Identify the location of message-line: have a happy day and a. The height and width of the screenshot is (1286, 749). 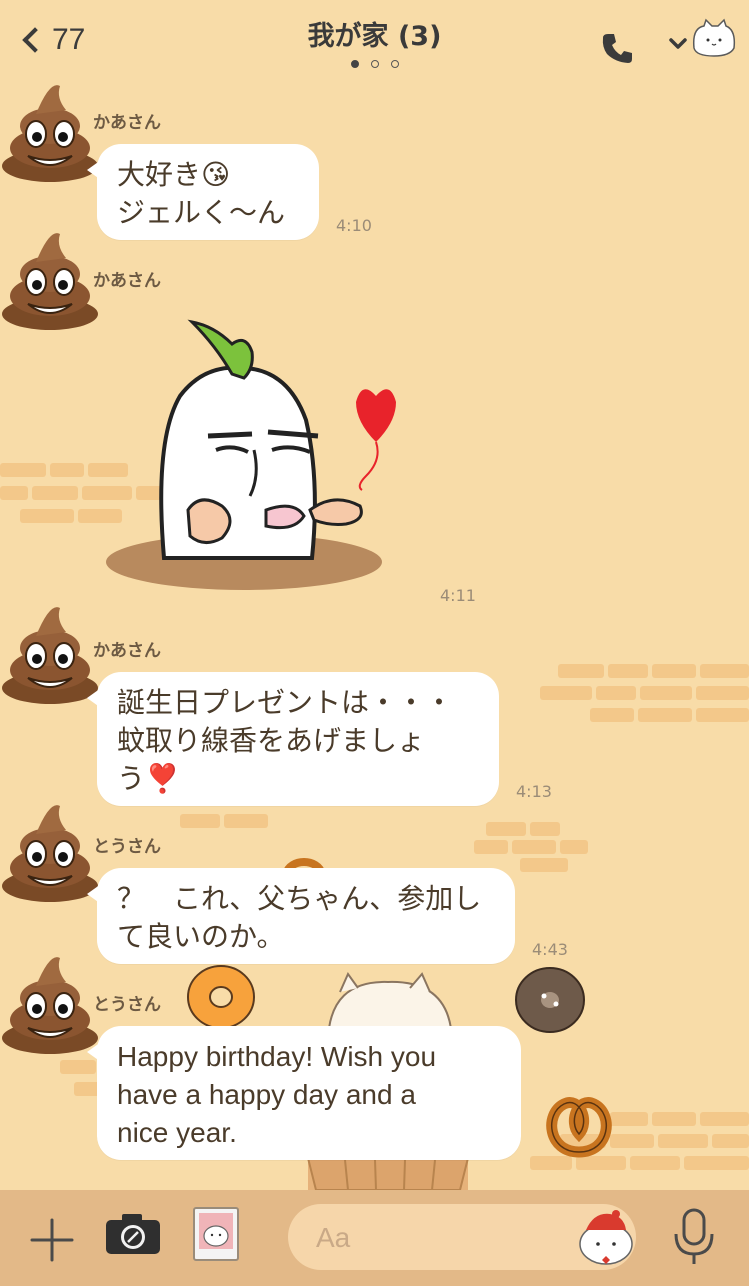
(266, 1094).